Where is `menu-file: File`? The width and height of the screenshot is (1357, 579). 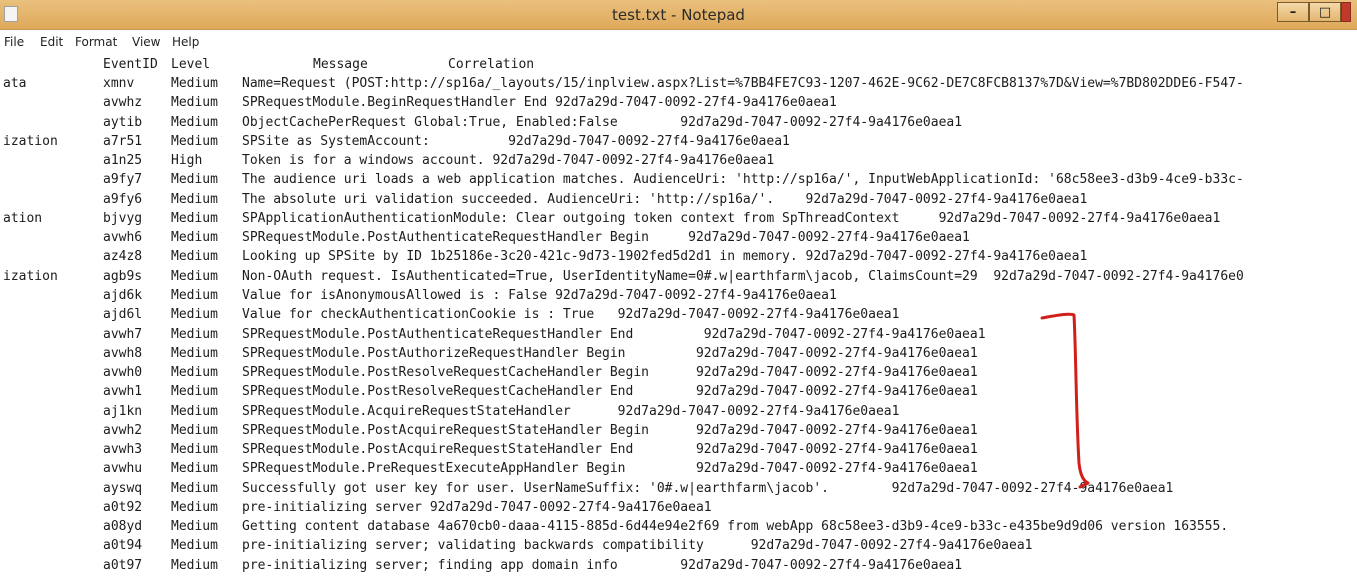
menu-file: File is located at coordinates (14, 42).